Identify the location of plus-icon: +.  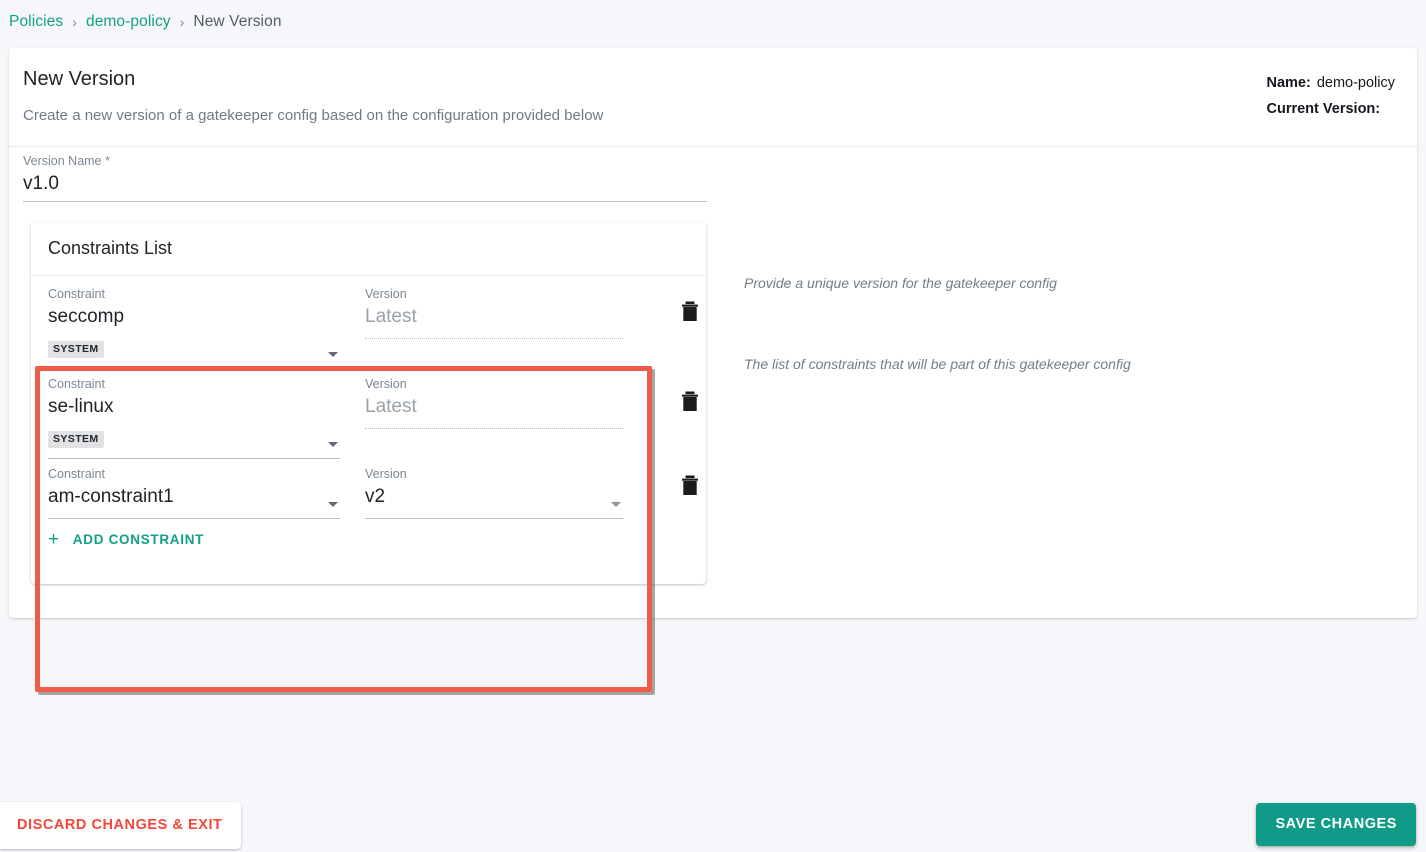
(54, 539).